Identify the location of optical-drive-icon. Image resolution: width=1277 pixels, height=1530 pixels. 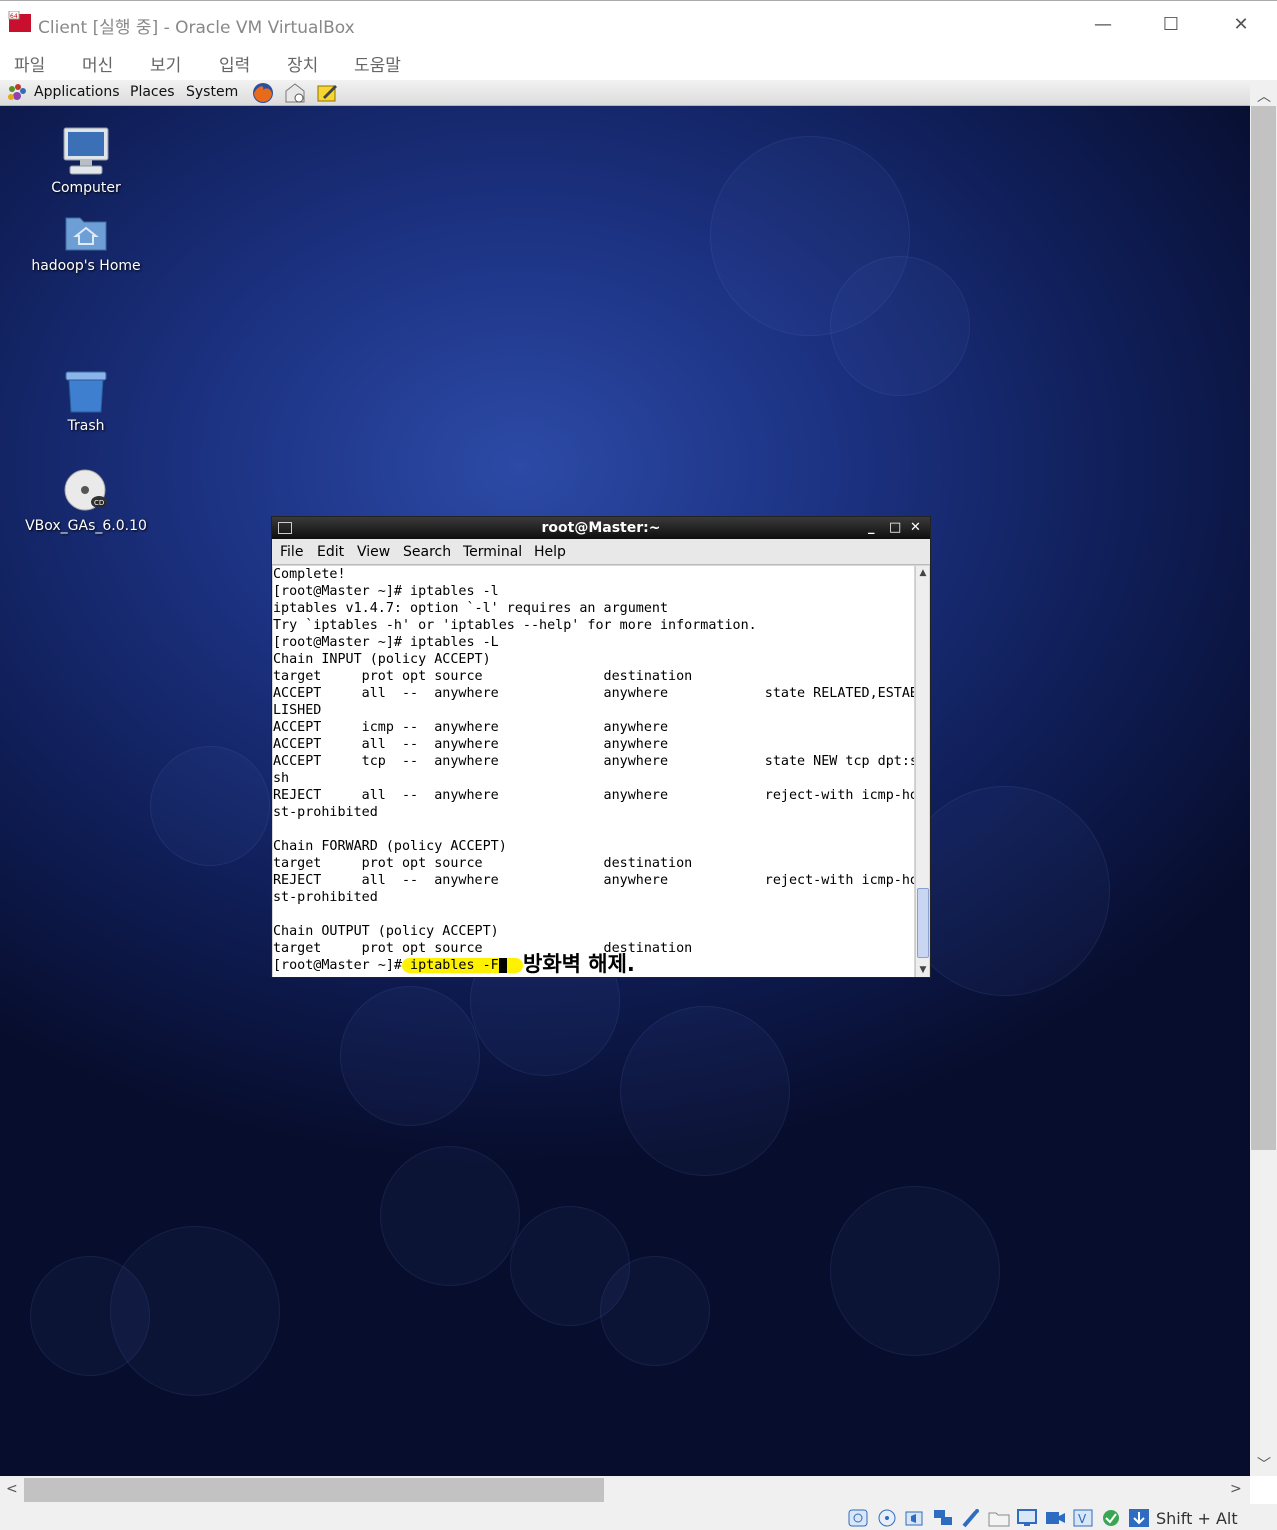
(887, 1518).